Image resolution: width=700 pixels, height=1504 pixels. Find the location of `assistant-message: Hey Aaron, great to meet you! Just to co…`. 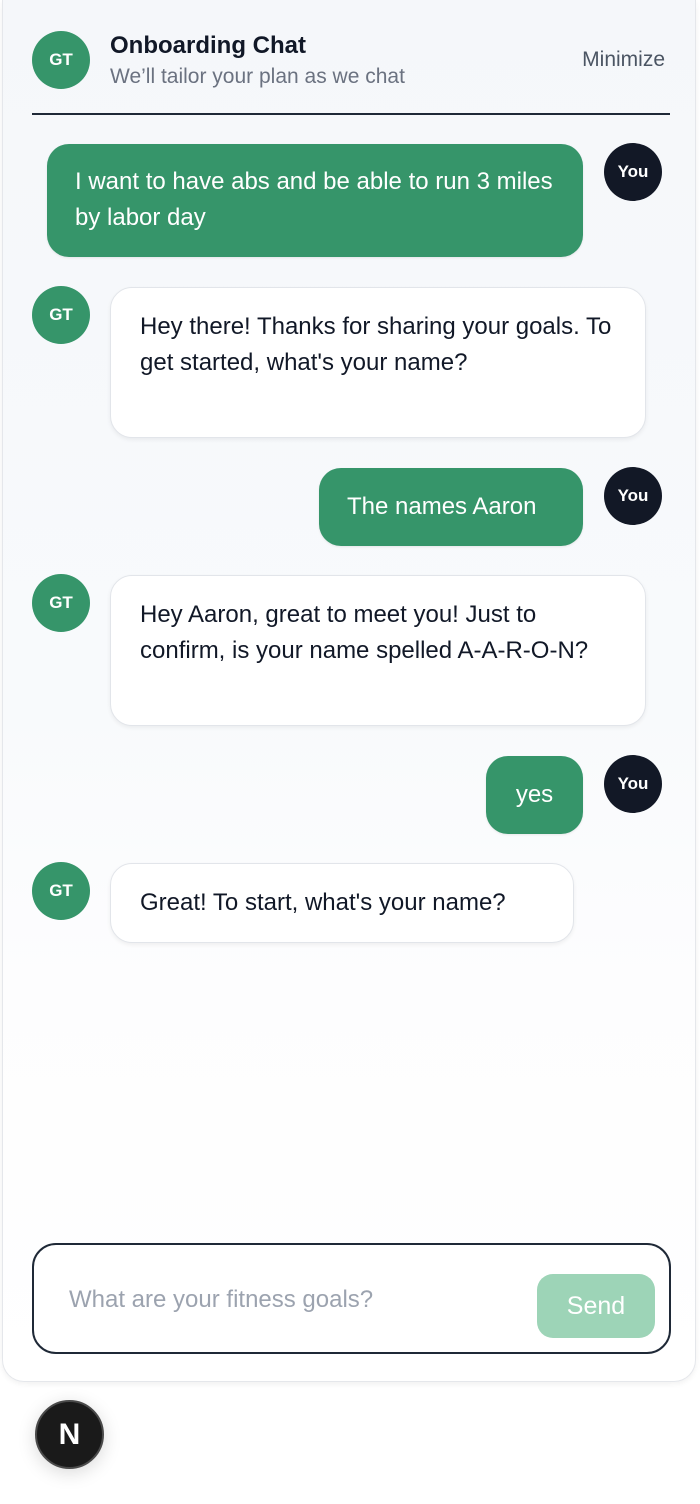

assistant-message: Hey Aaron, great to meet you! Just to co… is located at coordinates (378, 650).